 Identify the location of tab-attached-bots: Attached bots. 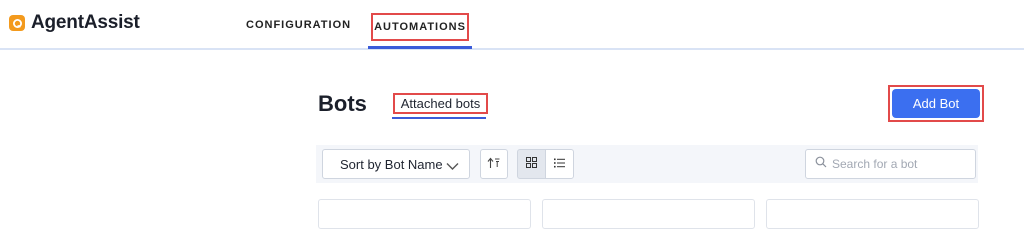
(440, 103).